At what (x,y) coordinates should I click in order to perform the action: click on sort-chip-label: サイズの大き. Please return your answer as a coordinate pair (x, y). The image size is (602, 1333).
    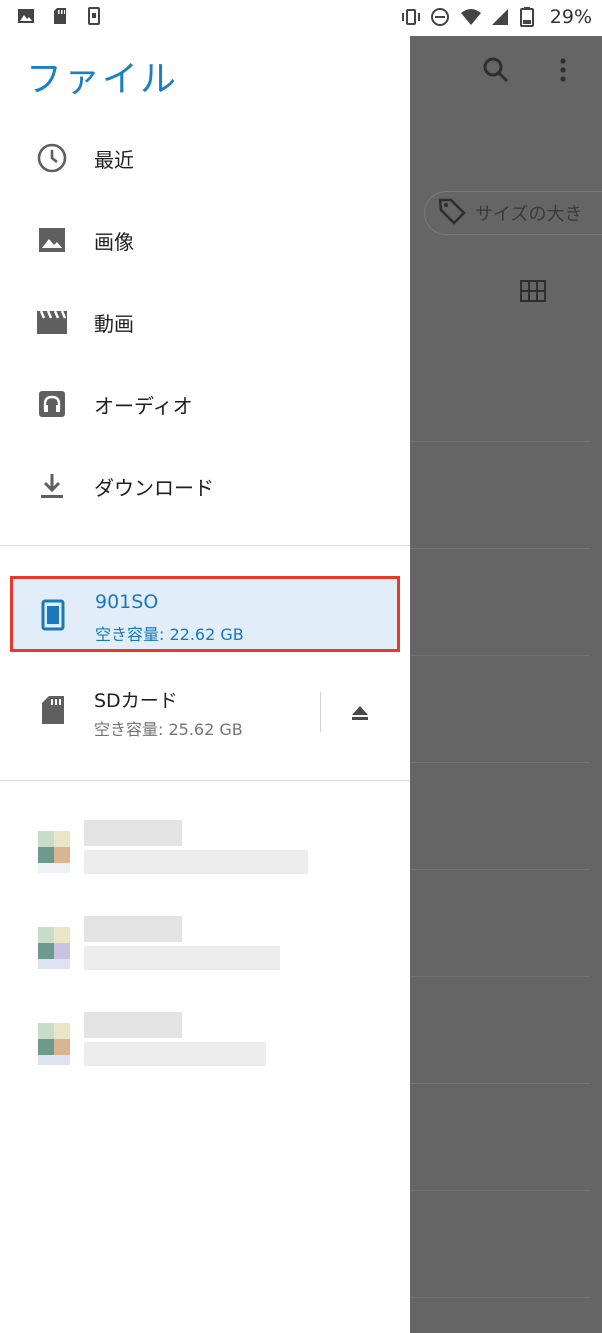
    Looking at the image, I should click on (529, 214).